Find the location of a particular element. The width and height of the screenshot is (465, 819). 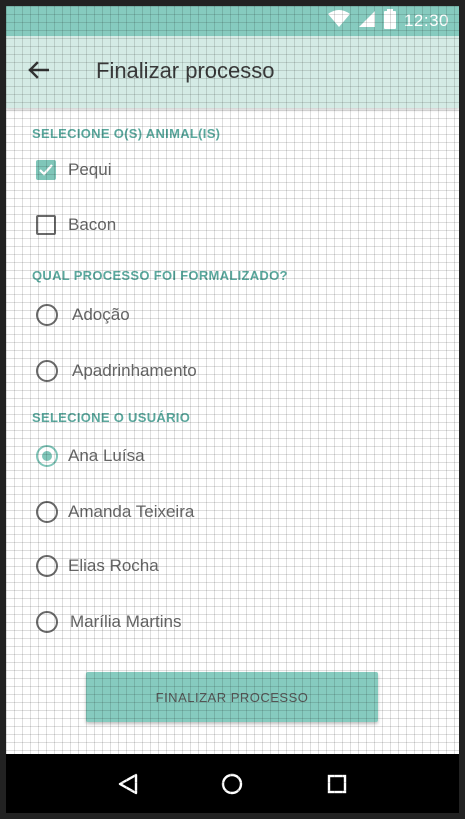

checkbox-checked is located at coordinates (46, 170).